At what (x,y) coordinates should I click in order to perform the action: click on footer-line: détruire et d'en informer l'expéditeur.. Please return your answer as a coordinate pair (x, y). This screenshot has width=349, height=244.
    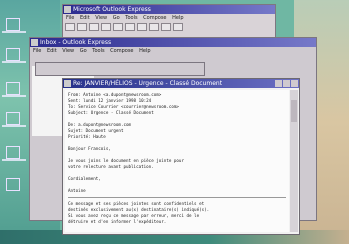
    Looking at the image, I should click on (117, 221).